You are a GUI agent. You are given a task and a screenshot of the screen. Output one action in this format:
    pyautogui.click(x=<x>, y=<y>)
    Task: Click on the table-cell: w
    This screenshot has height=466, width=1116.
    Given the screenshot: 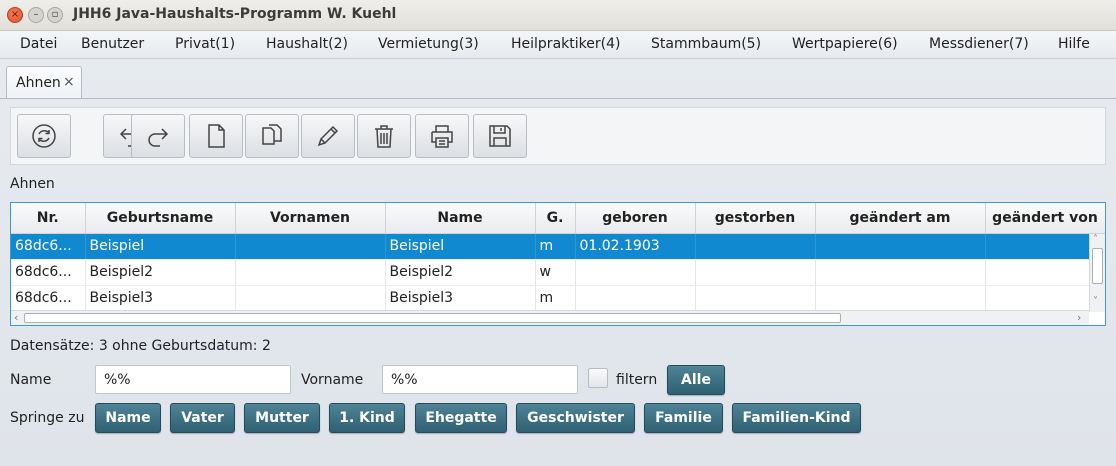 What is the action you would take?
    pyautogui.click(x=555, y=272)
    